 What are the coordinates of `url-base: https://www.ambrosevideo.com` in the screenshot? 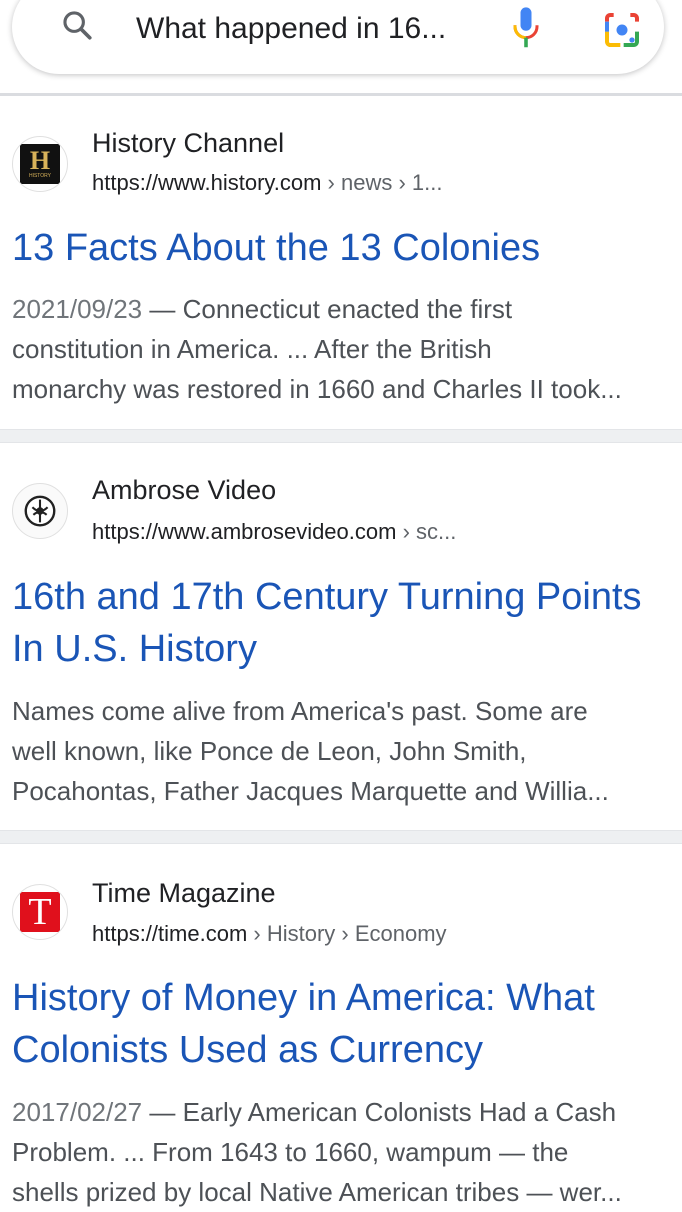 It's located at (244, 531).